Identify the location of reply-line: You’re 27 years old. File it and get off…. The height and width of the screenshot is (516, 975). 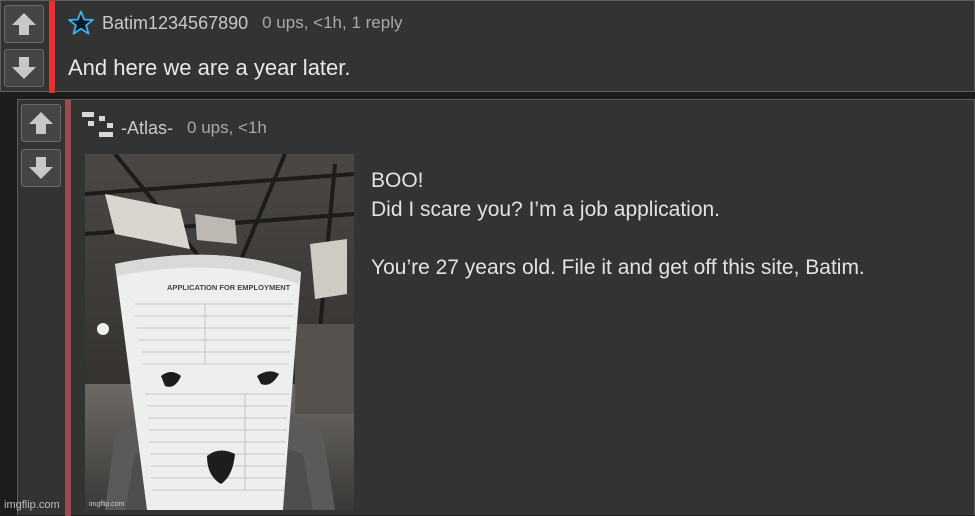
(618, 267).